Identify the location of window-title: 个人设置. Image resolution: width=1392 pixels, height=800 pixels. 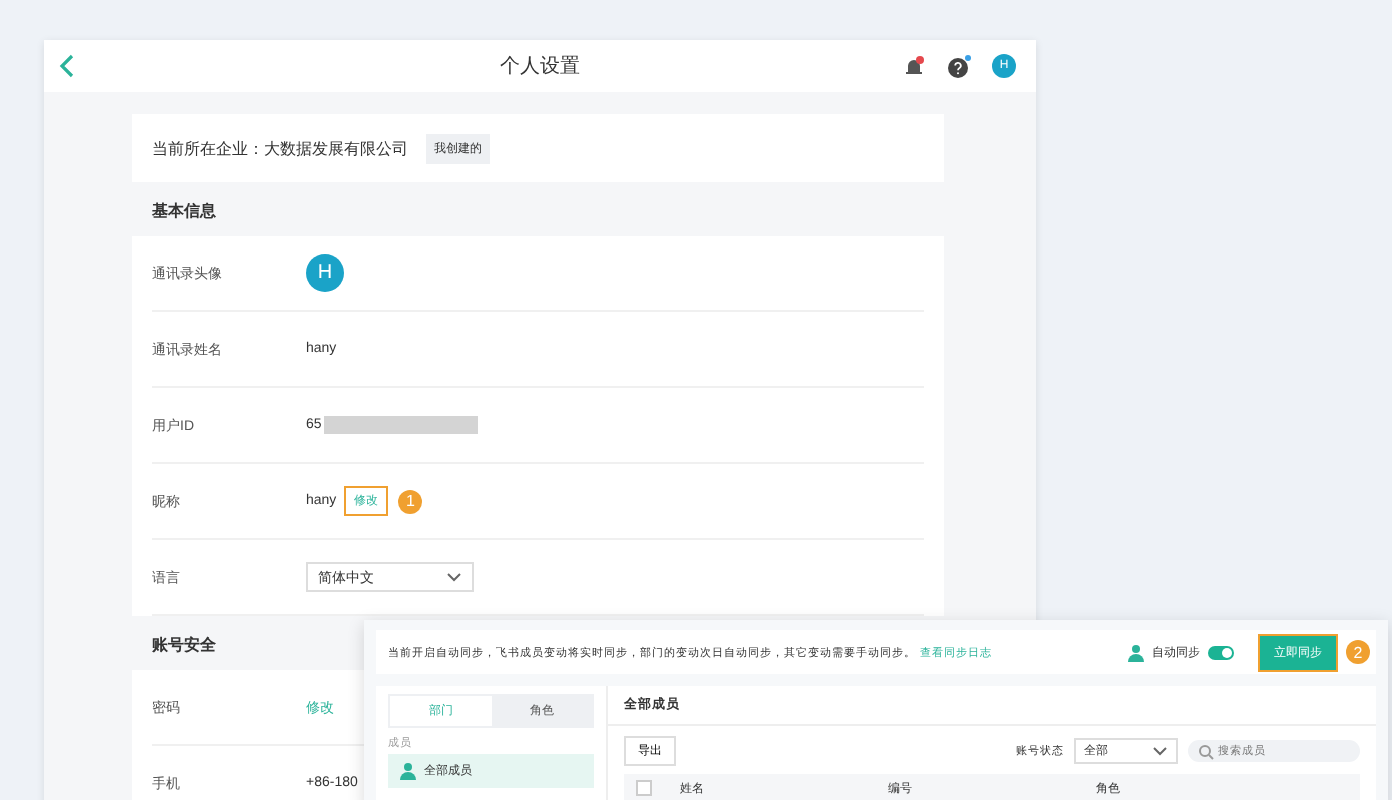
(540, 66).